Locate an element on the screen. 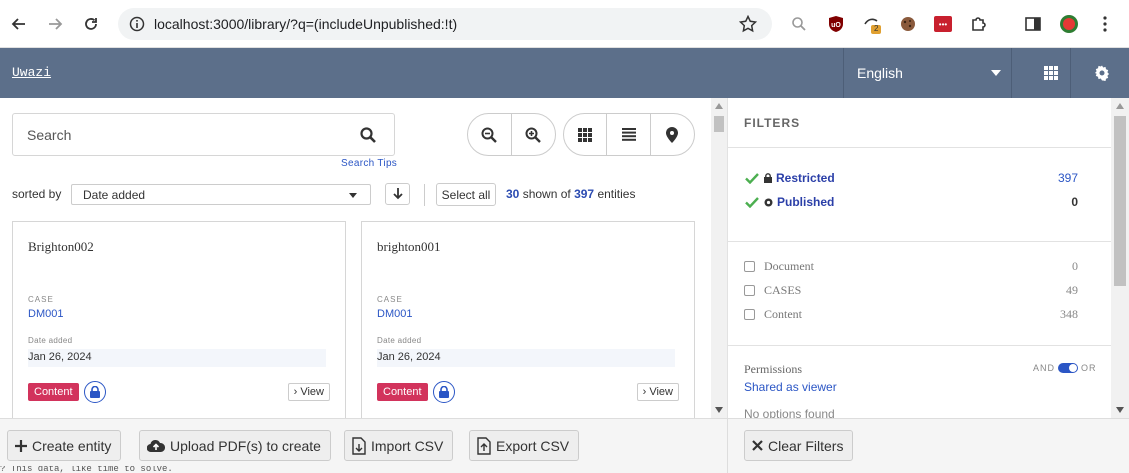 The width and height of the screenshot is (1129, 473). forward-arrow-icon is located at coordinates (55, 24).